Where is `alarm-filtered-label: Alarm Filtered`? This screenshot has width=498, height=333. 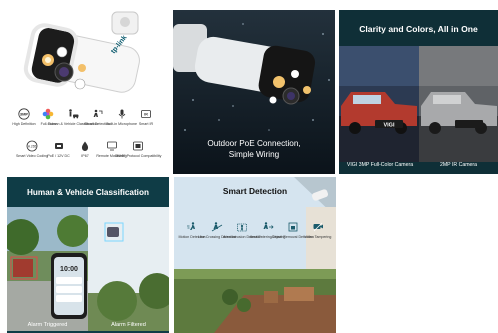
alarm-filtered-label: Alarm Filtered is located at coordinates (128, 325).